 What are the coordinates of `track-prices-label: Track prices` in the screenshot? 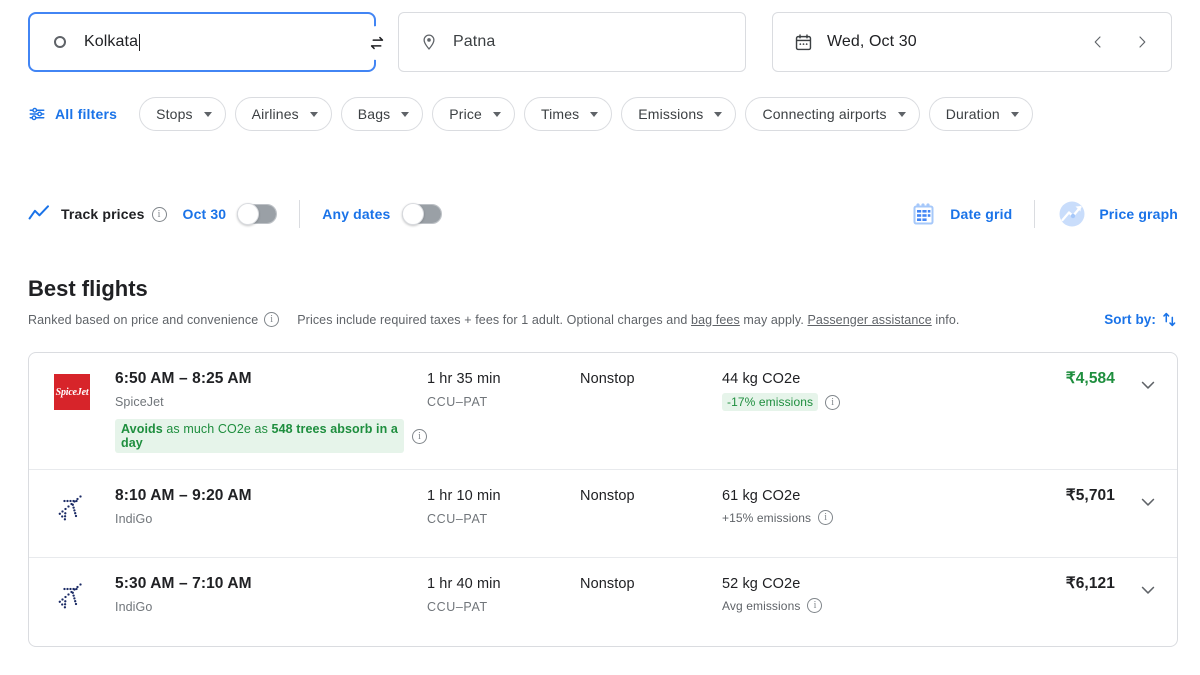 It's located at (103, 214).